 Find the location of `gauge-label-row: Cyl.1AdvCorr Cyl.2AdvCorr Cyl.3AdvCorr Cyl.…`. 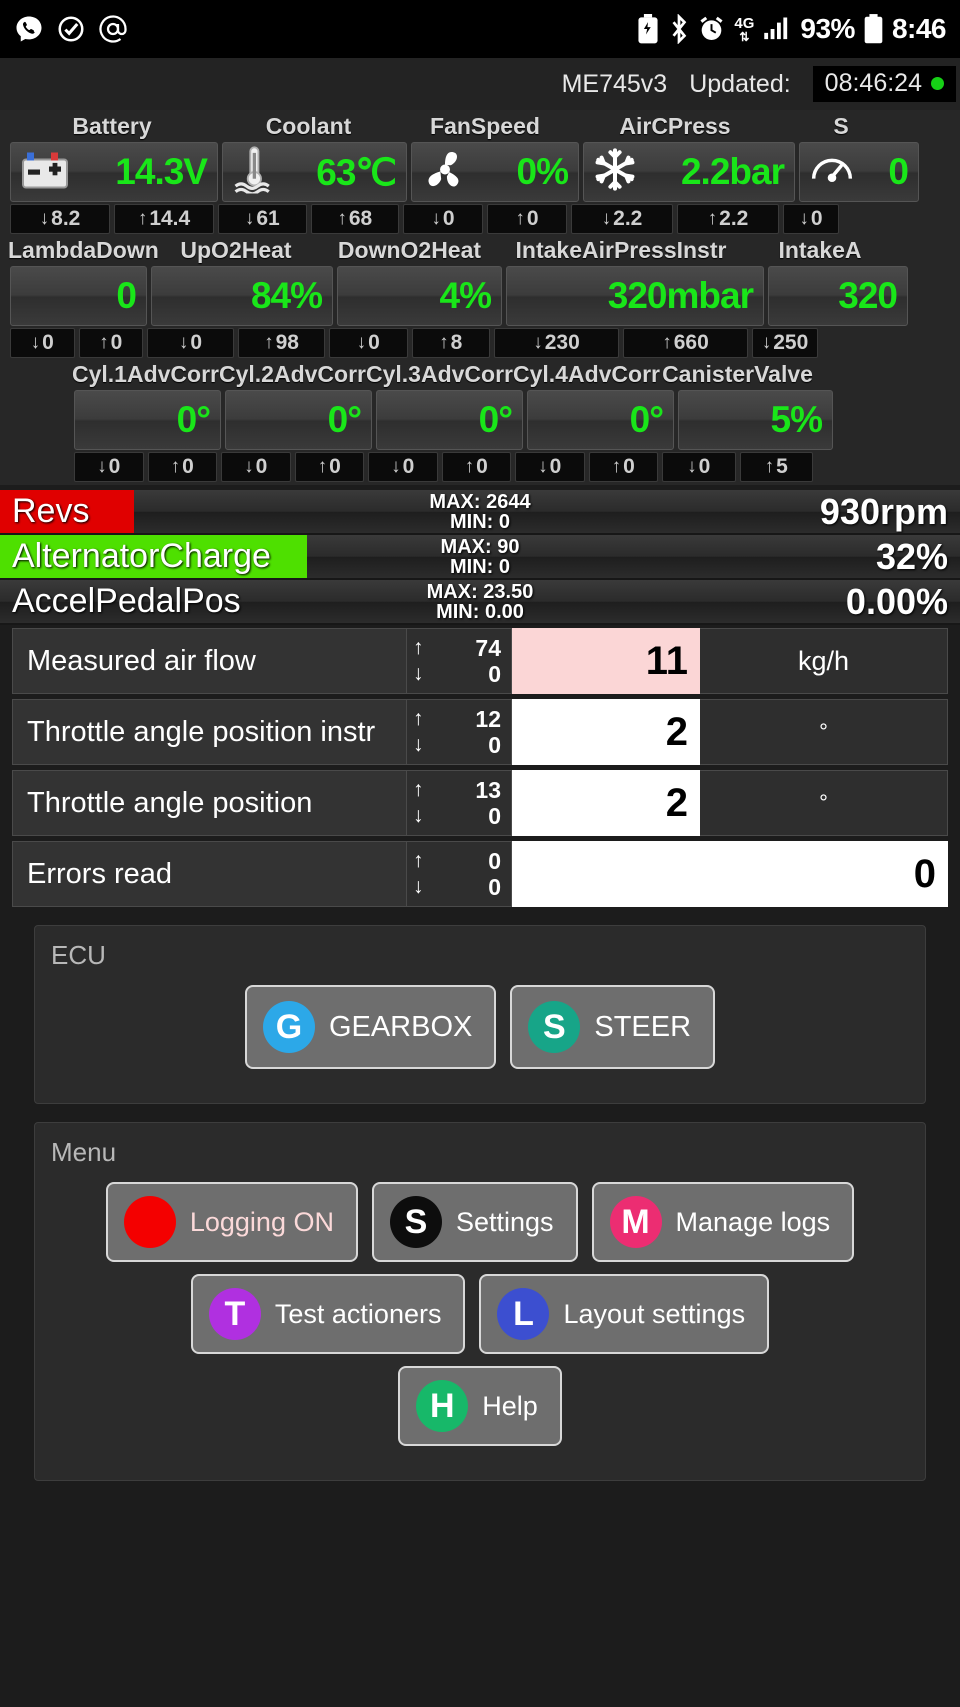

gauge-label-row: Cyl.1AdvCorr Cyl.2AdvCorr Cyl.3AdvCorr Cyl.… is located at coordinates (512, 374).